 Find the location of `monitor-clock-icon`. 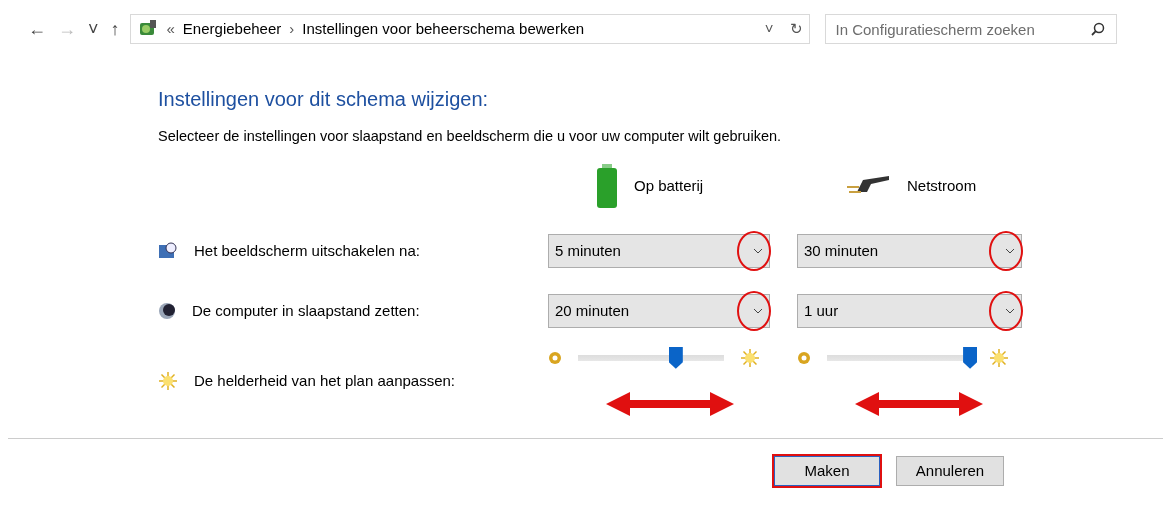

monitor-clock-icon is located at coordinates (168, 250).